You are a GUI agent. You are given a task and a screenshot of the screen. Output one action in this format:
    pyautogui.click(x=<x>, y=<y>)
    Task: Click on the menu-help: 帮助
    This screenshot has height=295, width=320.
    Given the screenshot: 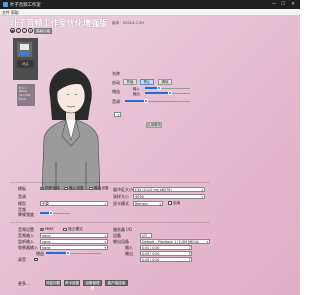 What is the action you would take?
    pyautogui.click(x=15, y=13)
    